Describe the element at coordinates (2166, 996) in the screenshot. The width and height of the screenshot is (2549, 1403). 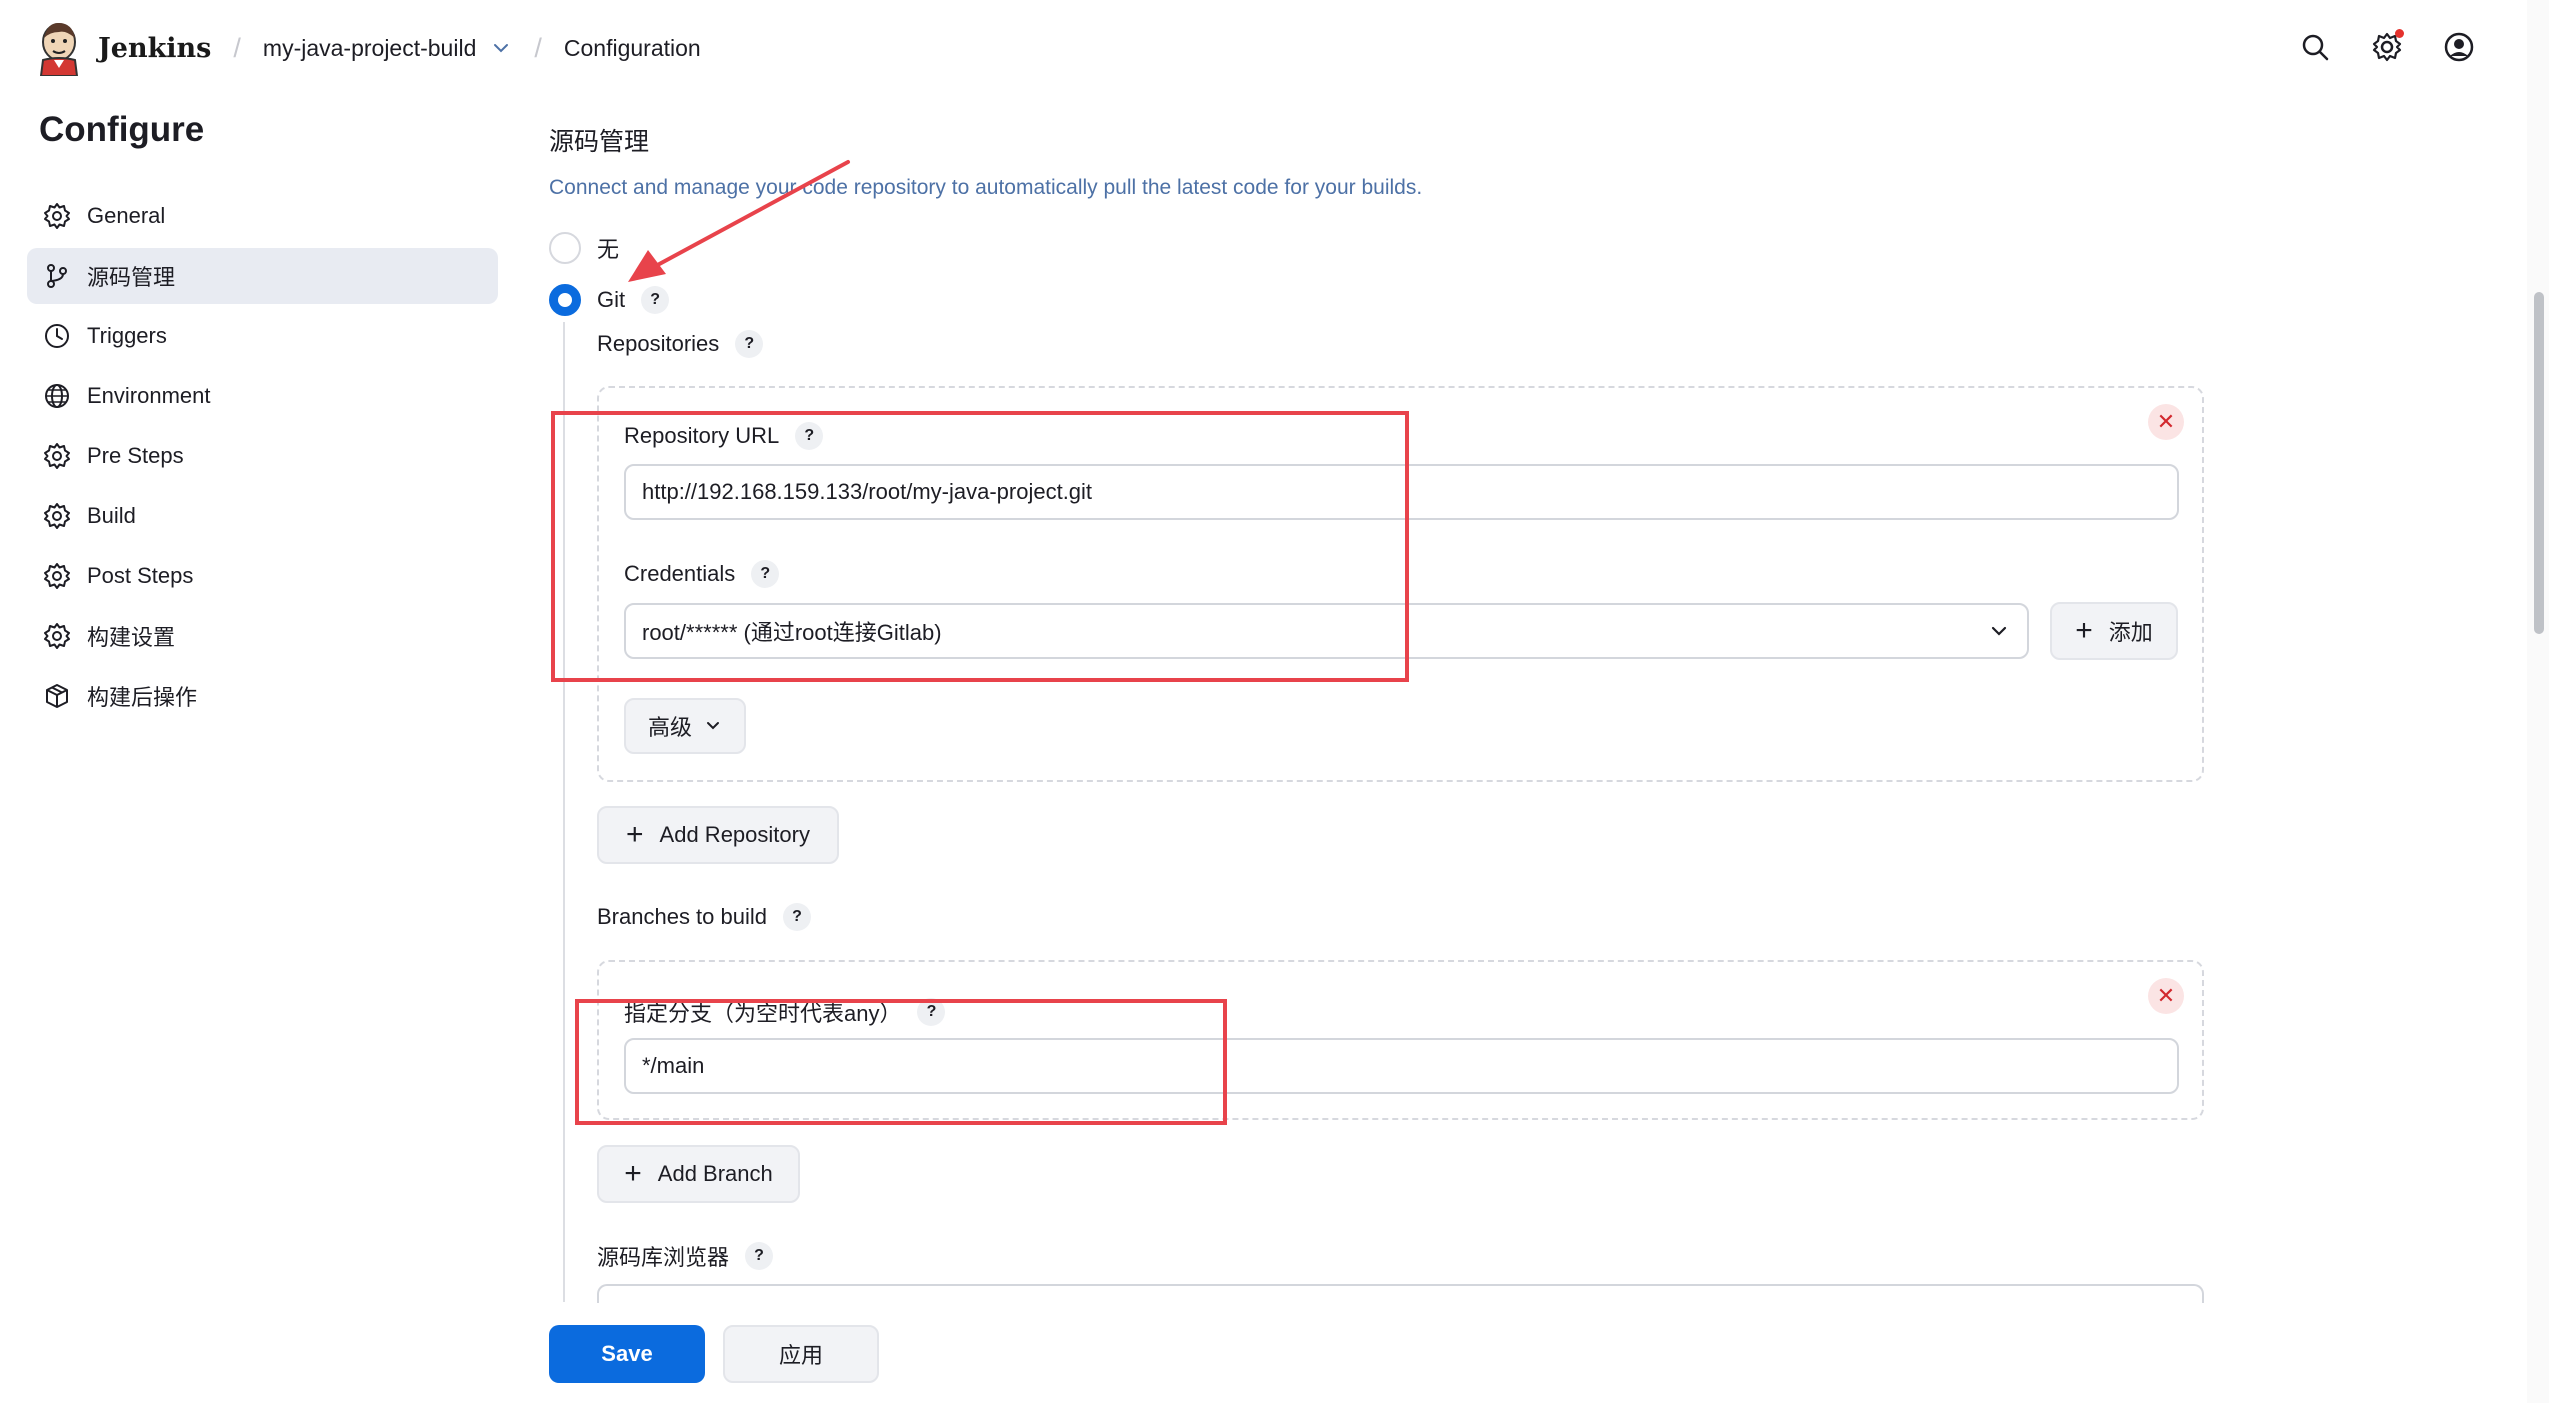
I see `delete-branch-button: ✕` at that location.